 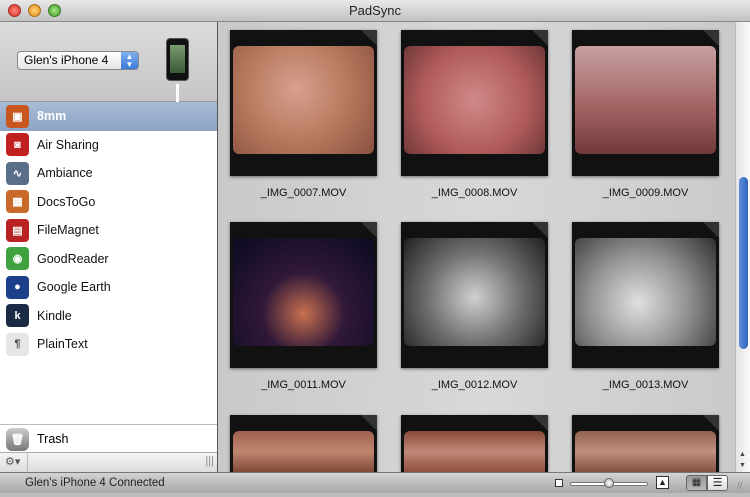 I want to click on sidebar-item-label: Kindle, so click(x=54, y=315).